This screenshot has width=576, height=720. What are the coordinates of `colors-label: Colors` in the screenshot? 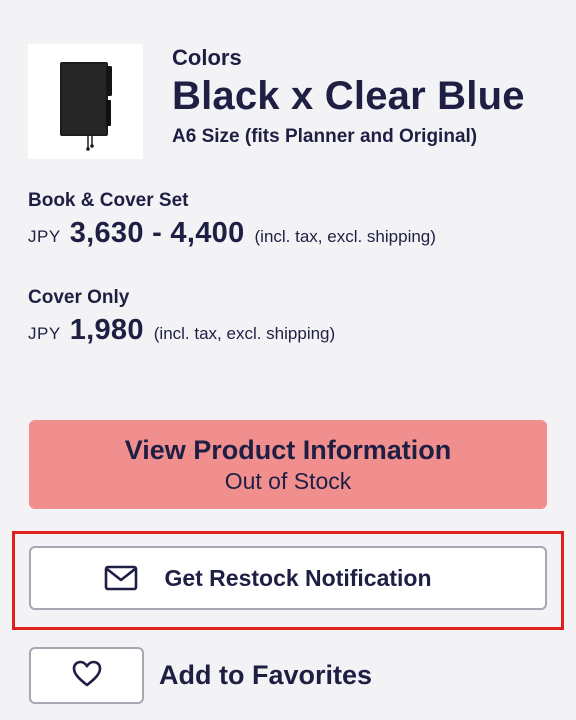 It's located at (207, 57).